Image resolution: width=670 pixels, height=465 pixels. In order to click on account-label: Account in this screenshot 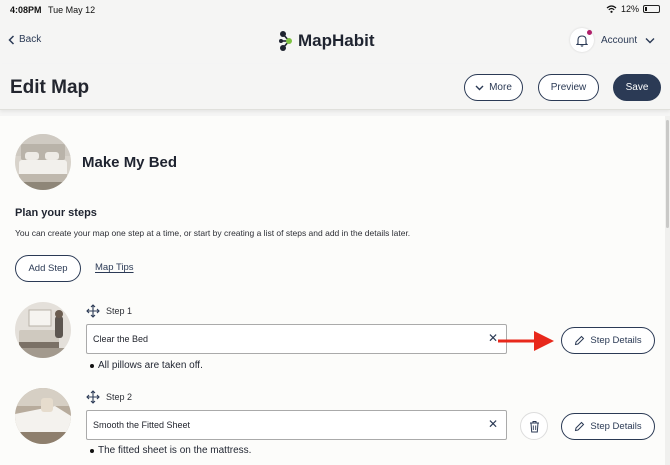, I will do `click(619, 40)`.